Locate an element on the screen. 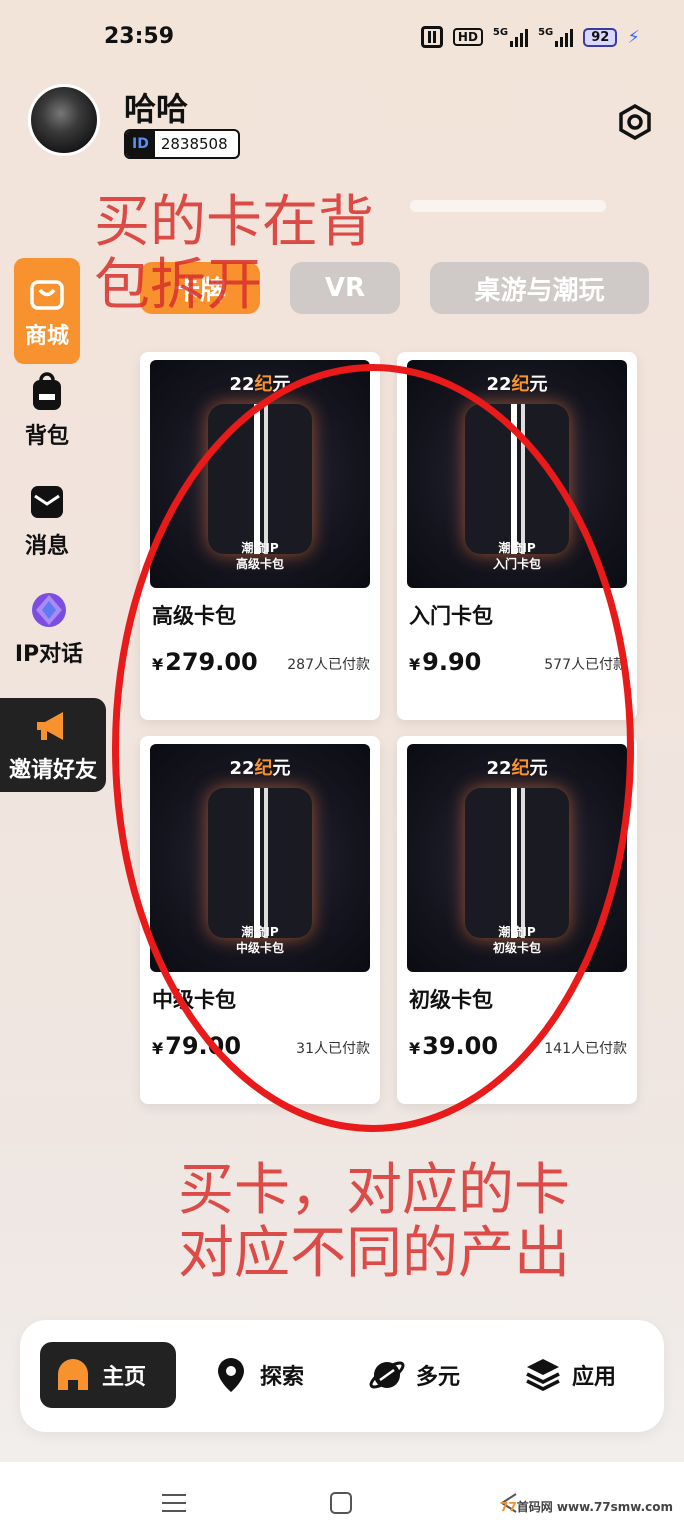  nav-home-label: 主页 is located at coordinates (124, 1377).